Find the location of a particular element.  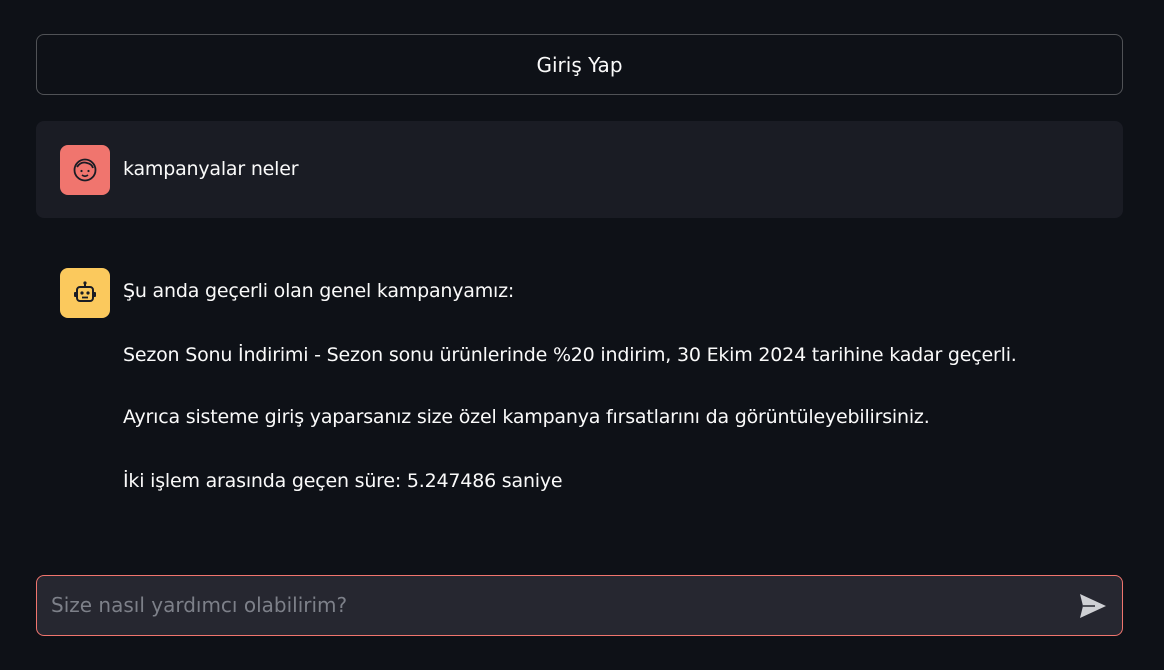

robot-icon is located at coordinates (85, 291).